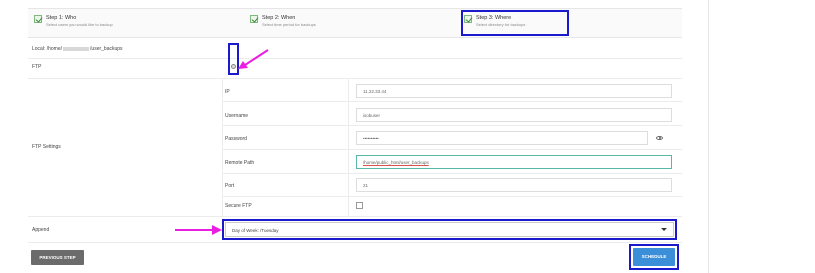 The image size is (815, 273). Describe the element at coordinates (514, 115) in the screenshot. I see `username-input: isobuser` at that location.